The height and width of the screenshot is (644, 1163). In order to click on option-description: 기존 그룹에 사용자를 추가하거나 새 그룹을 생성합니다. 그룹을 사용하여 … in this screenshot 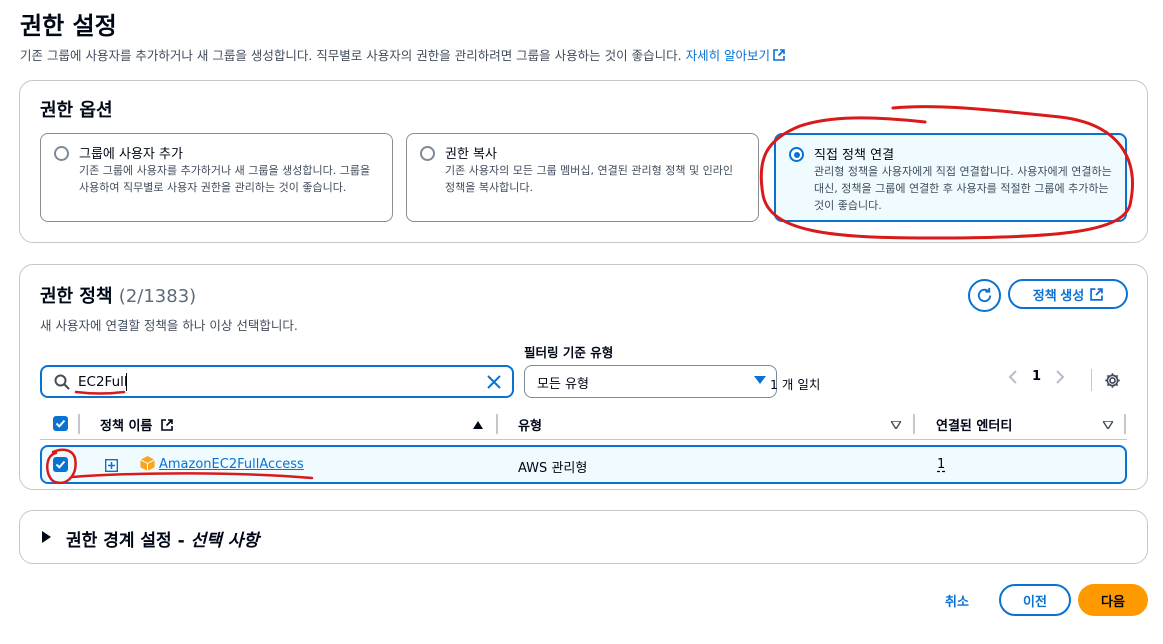, I will do `click(225, 179)`.